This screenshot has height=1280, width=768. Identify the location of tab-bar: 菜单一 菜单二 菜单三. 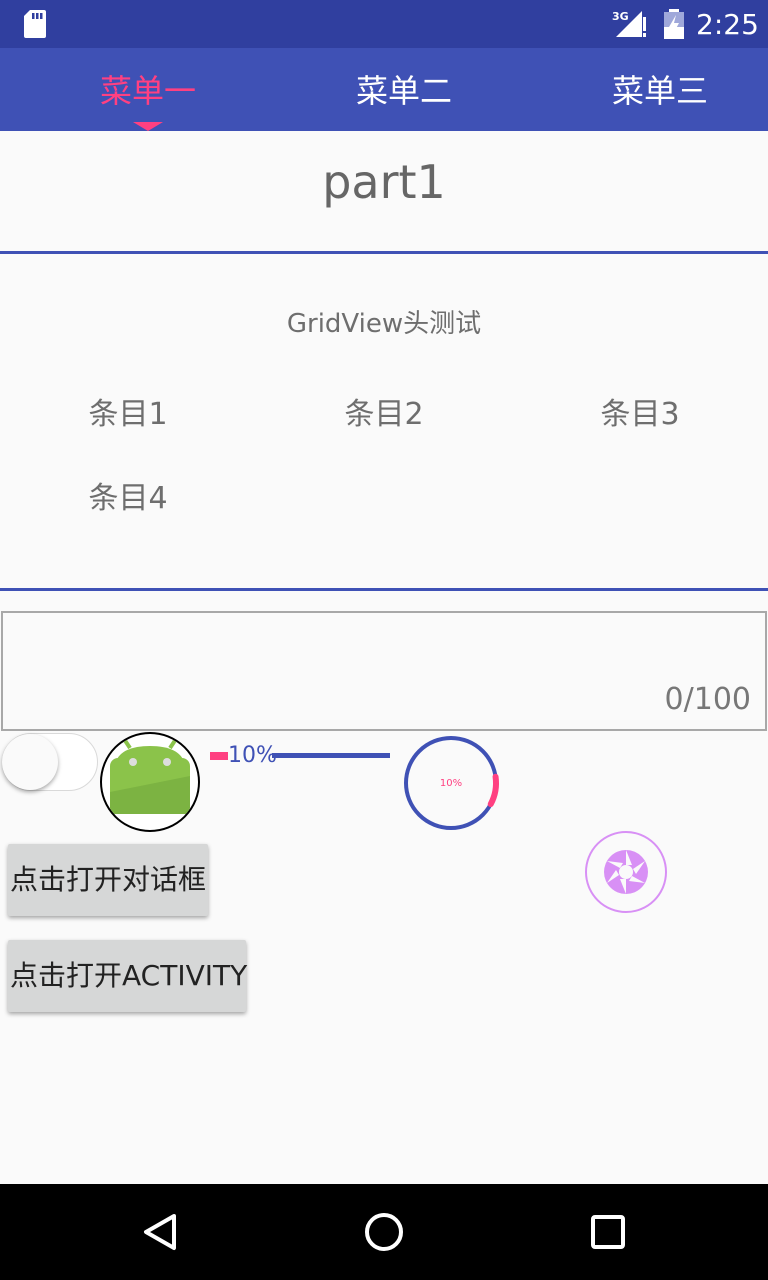
(384, 89).